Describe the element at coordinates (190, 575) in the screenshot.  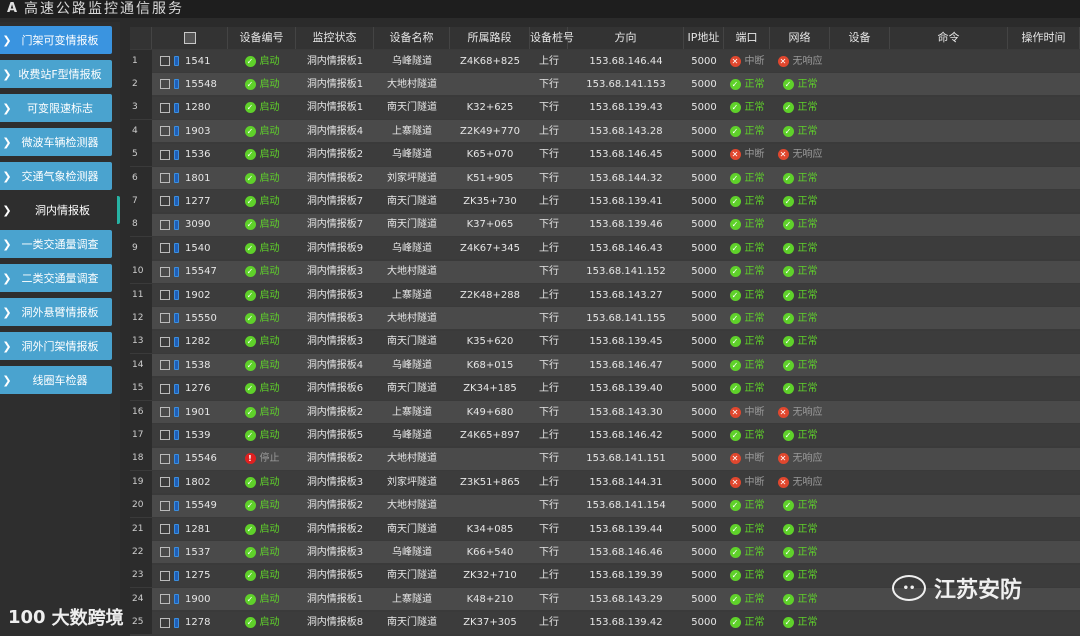
I see `row-select: 1275` at that location.